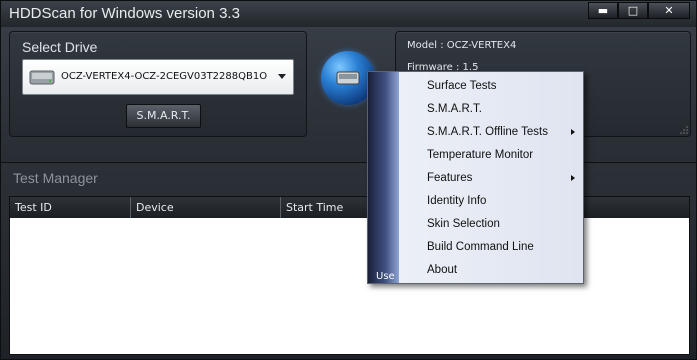 The width and height of the screenshot is (697, 360). I want to click on menu-strip-text: Use, so click(385, 276).